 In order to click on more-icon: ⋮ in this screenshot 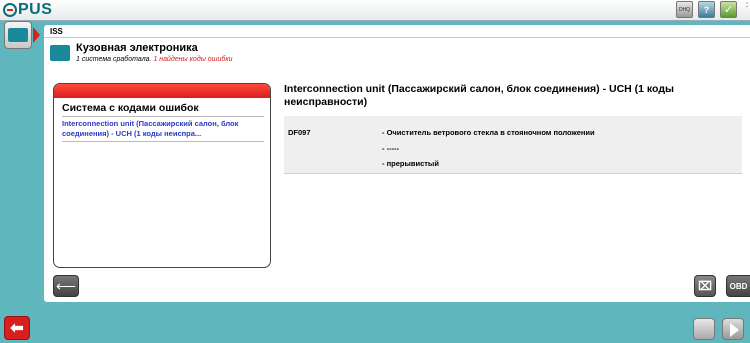, I will do `click(746, 9)`.